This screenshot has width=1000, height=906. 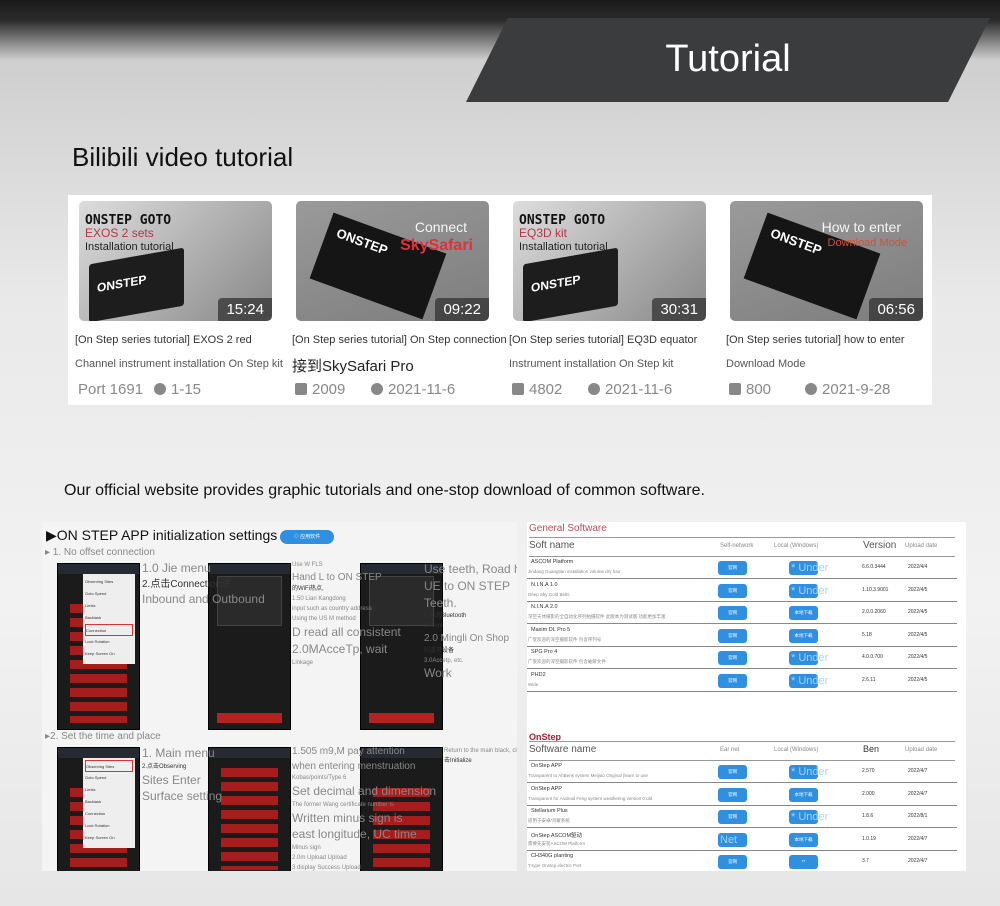 I want to click on menu-item: Goto Speed, so click(x=96, y=777).